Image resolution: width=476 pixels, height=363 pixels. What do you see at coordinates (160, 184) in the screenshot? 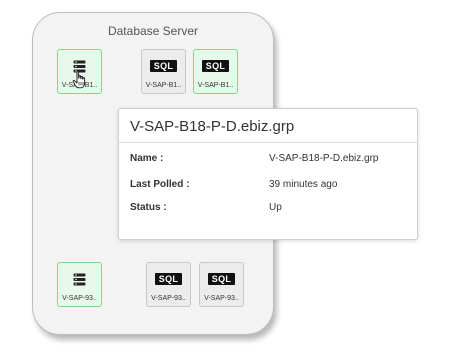
I see `last-polled-key: Last Polled :` at bounding box center [160, 184].